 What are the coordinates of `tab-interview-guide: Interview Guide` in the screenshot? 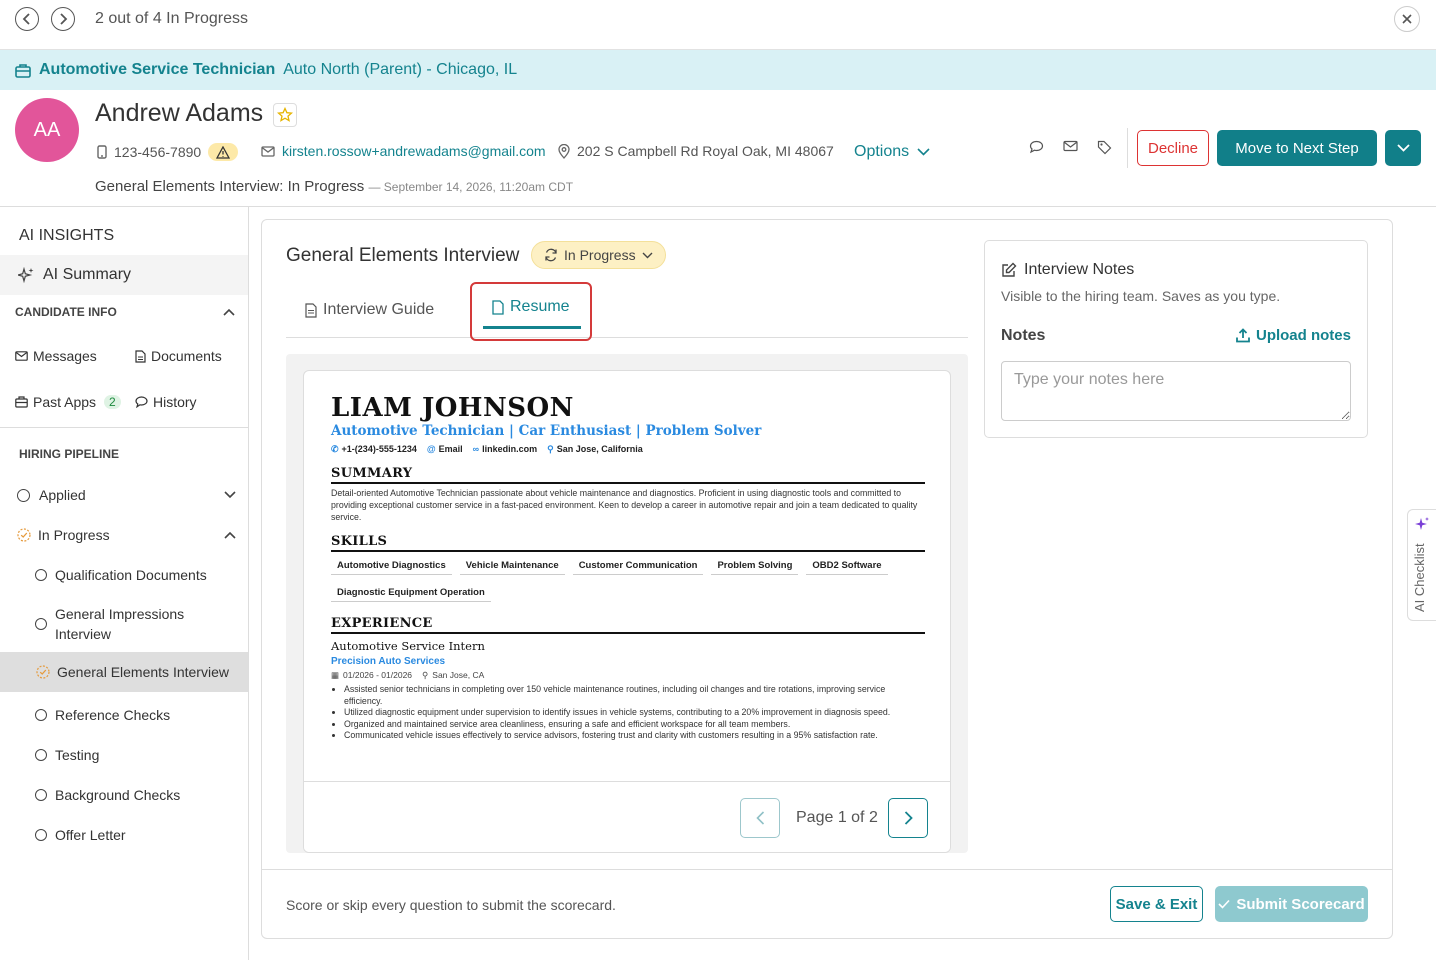 It's located at (369, 310).